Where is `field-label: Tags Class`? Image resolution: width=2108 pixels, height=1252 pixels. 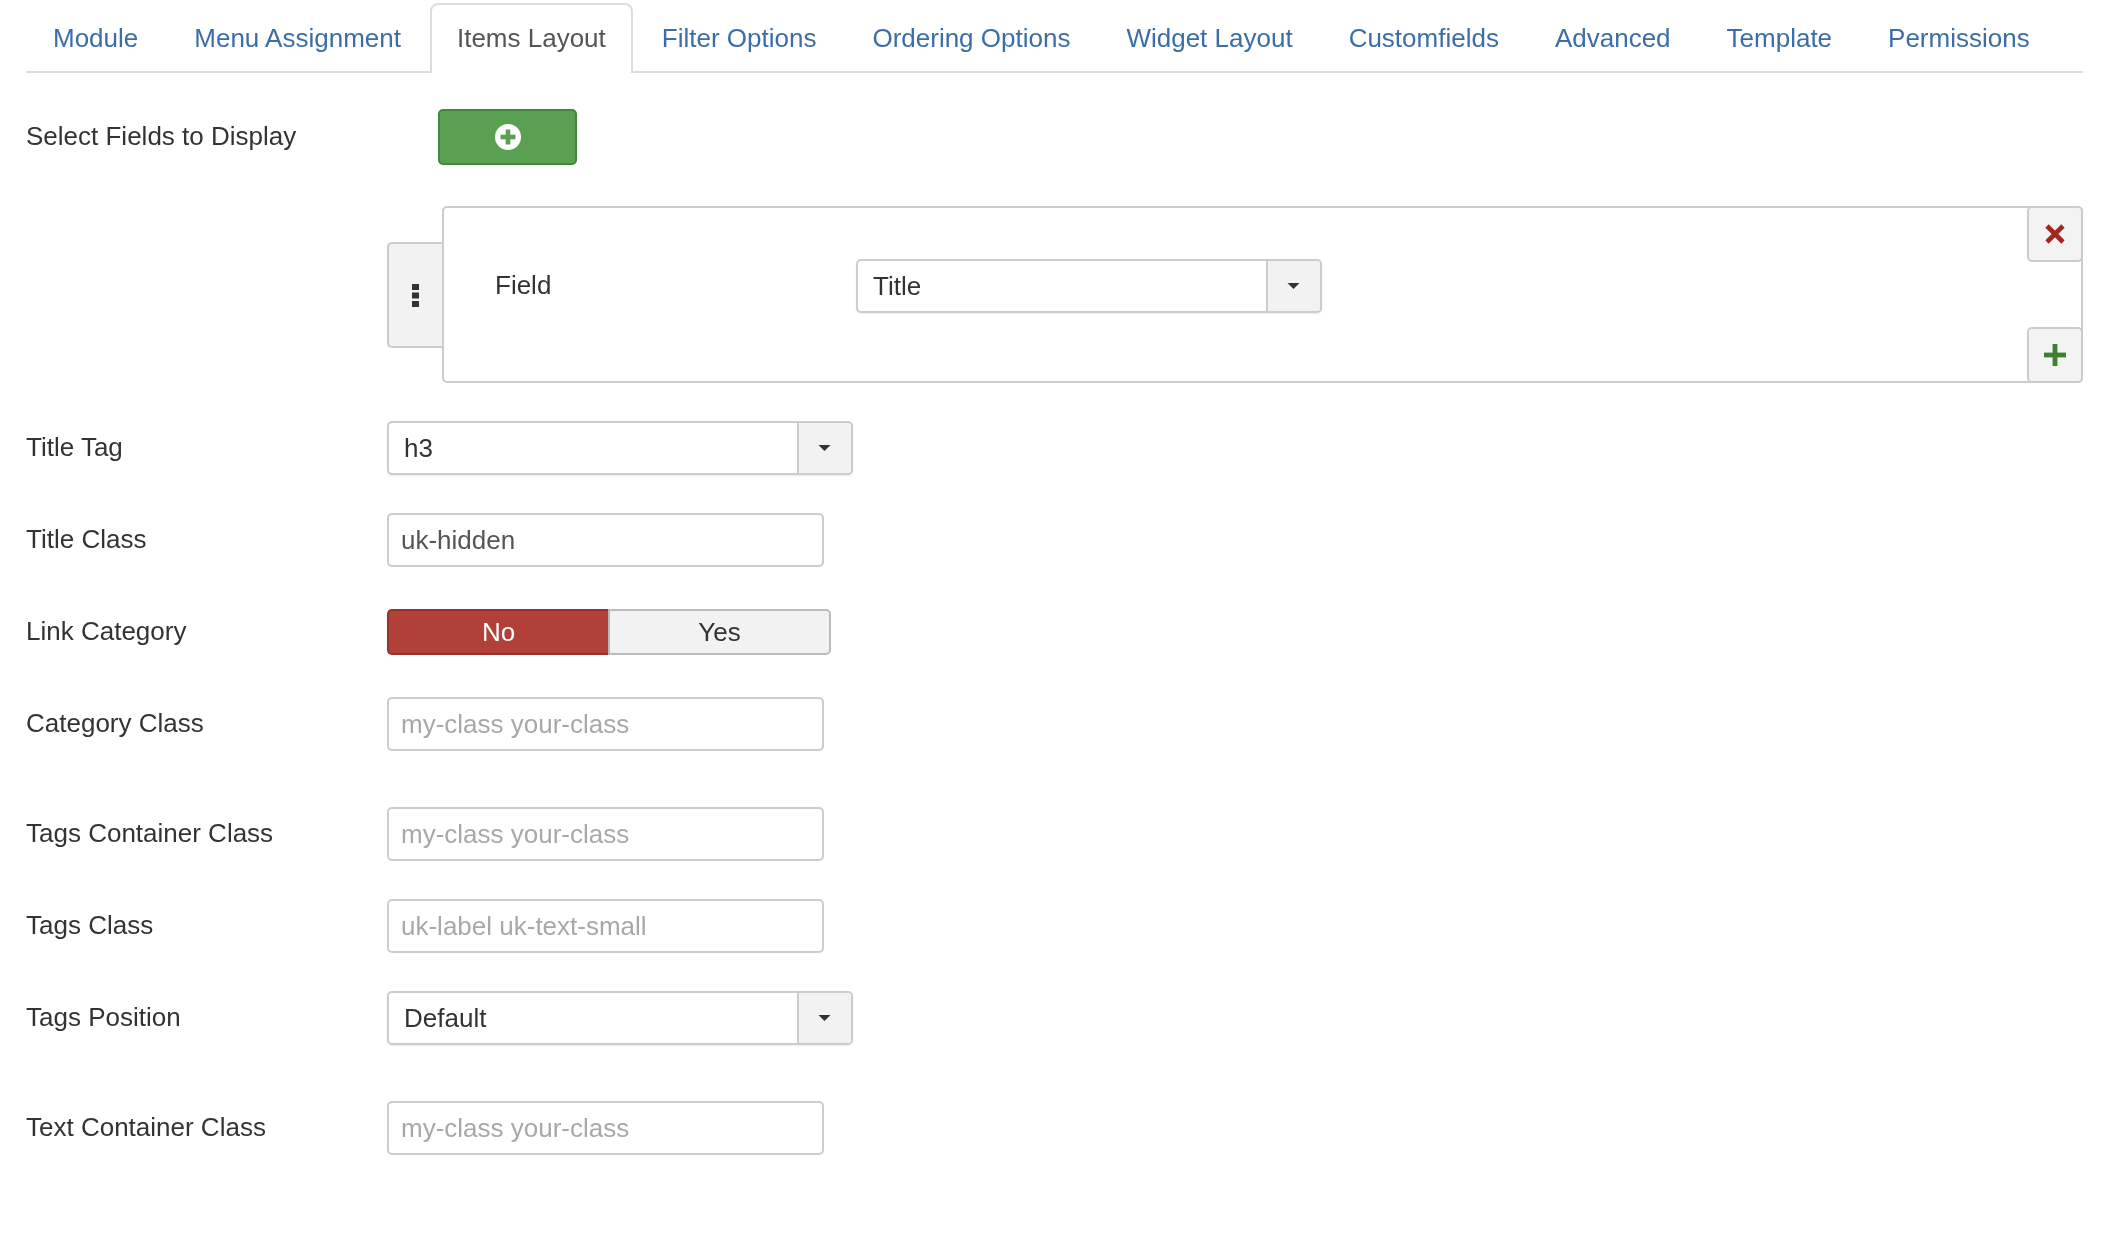 field-label: Tags Class is located at coordinates (90, 926).